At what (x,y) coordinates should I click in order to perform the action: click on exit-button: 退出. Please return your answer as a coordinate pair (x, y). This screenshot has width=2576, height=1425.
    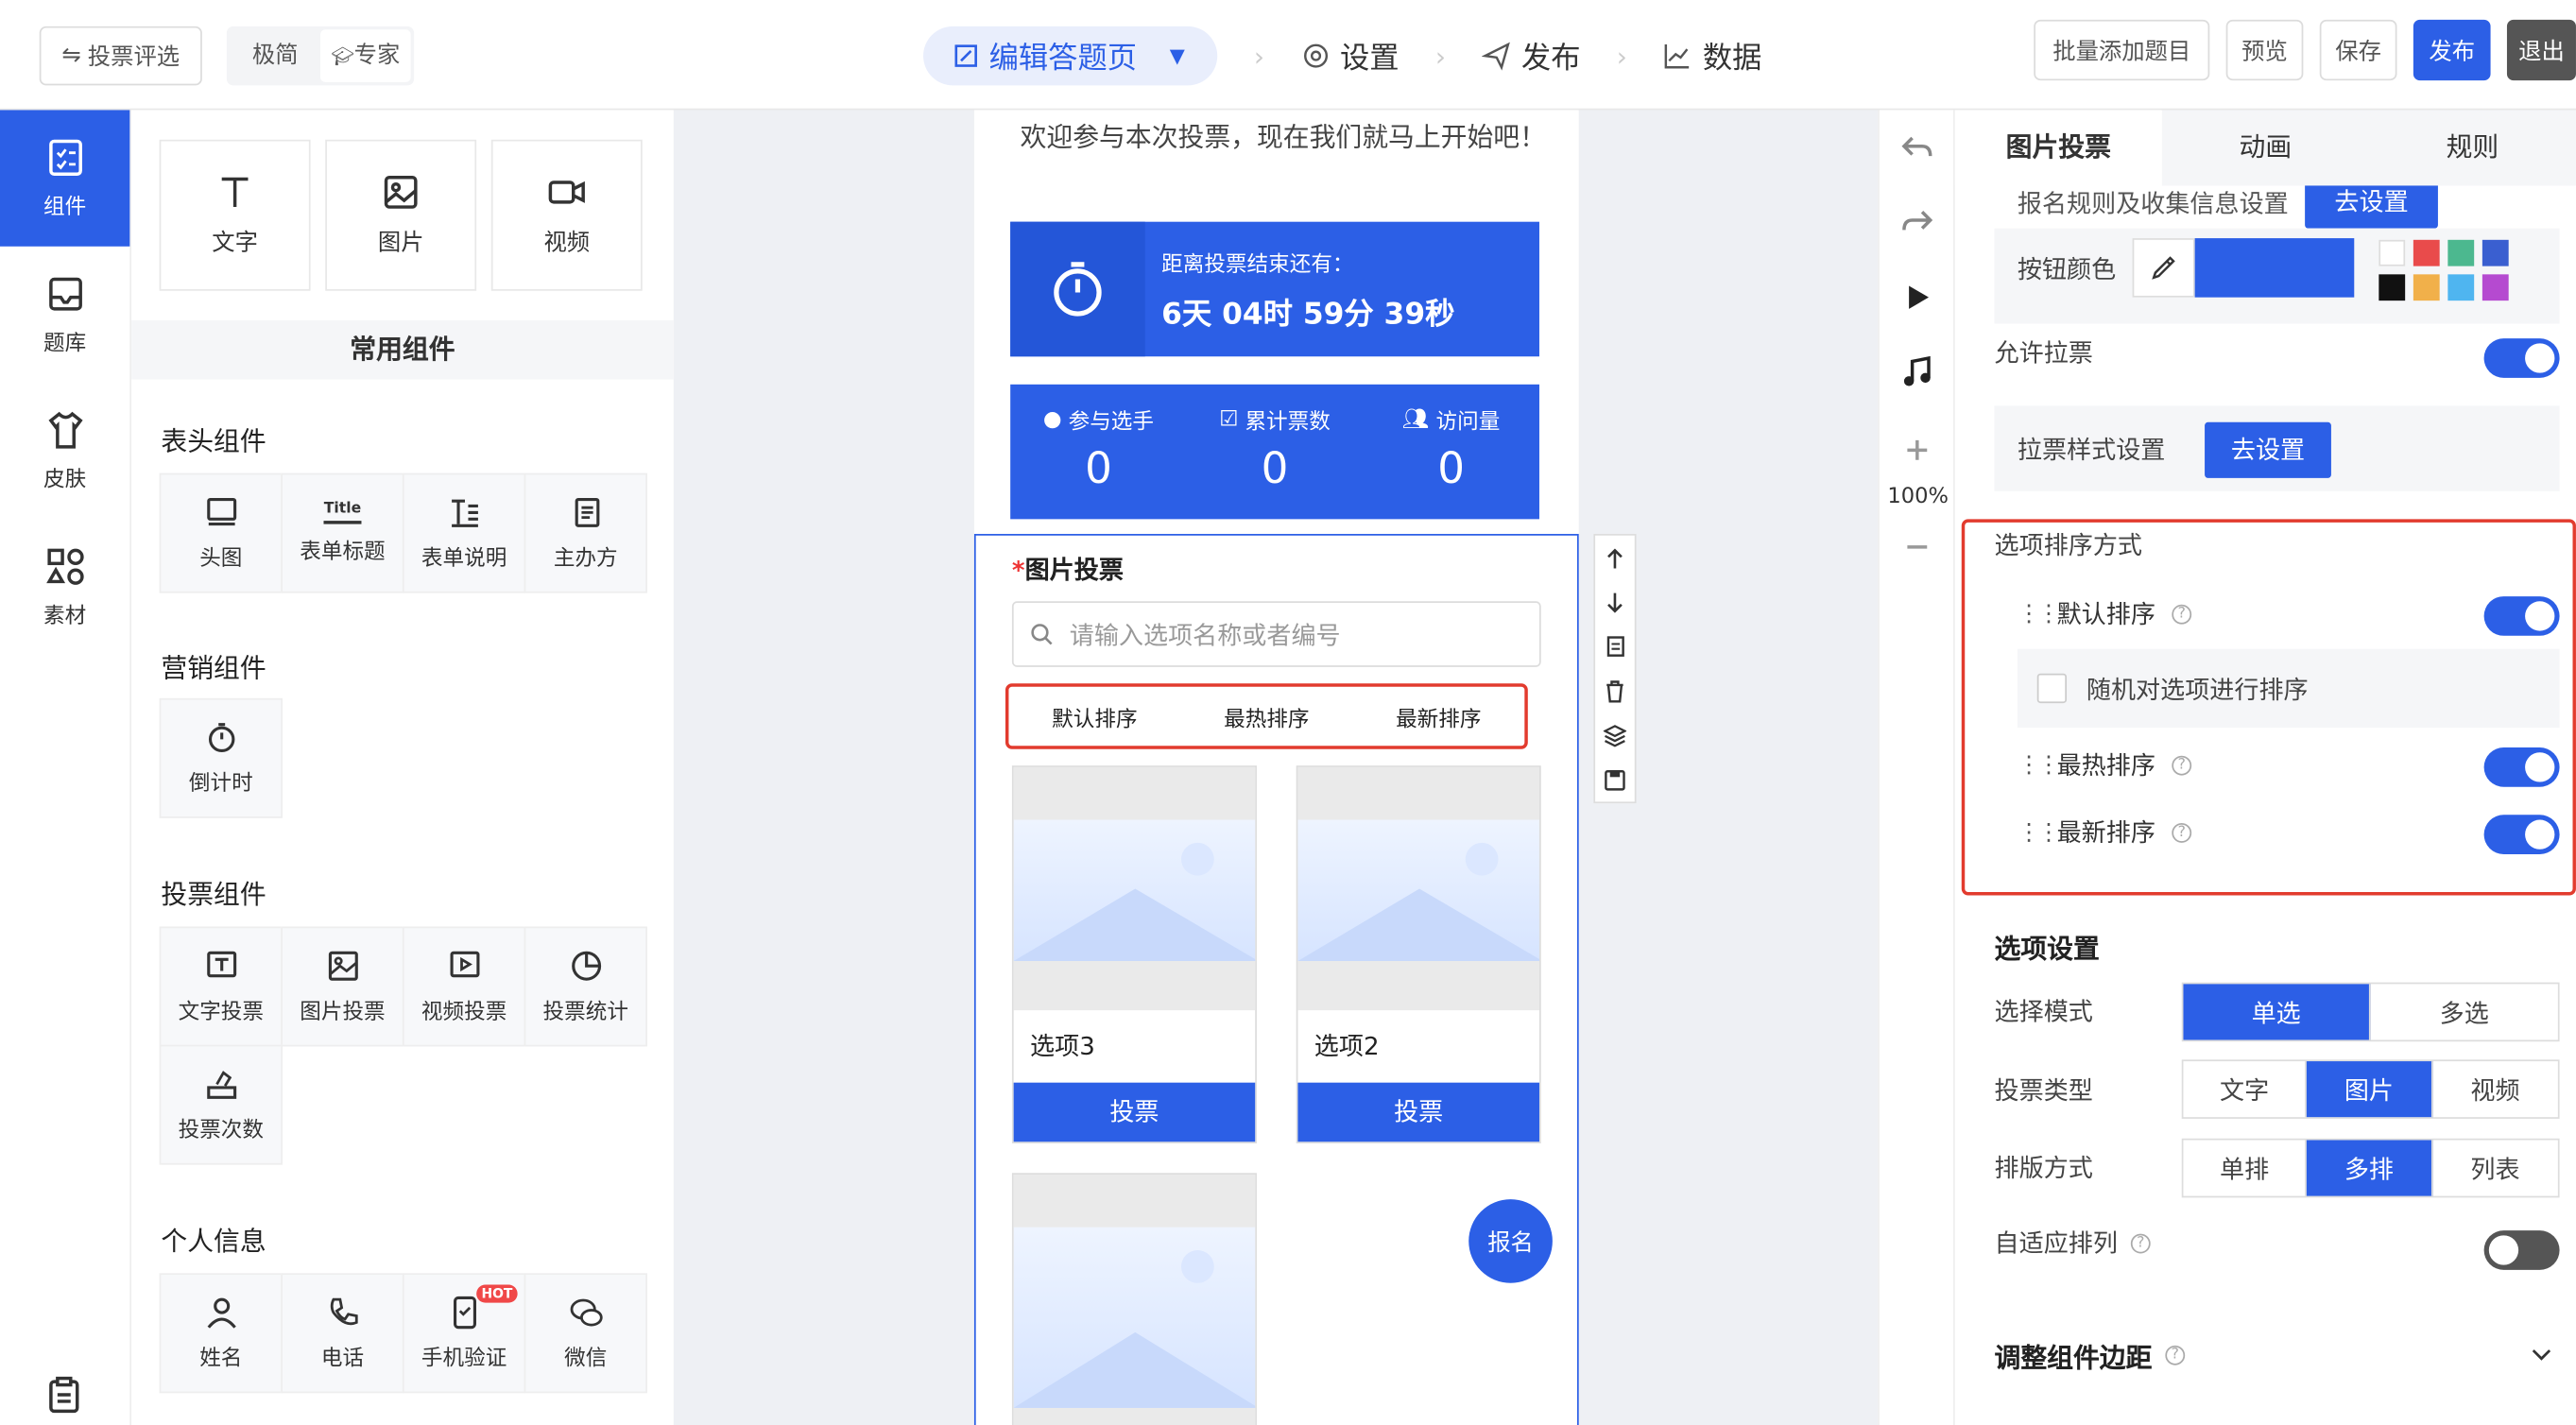
    Looking at the image, I should click on (2541, 50).